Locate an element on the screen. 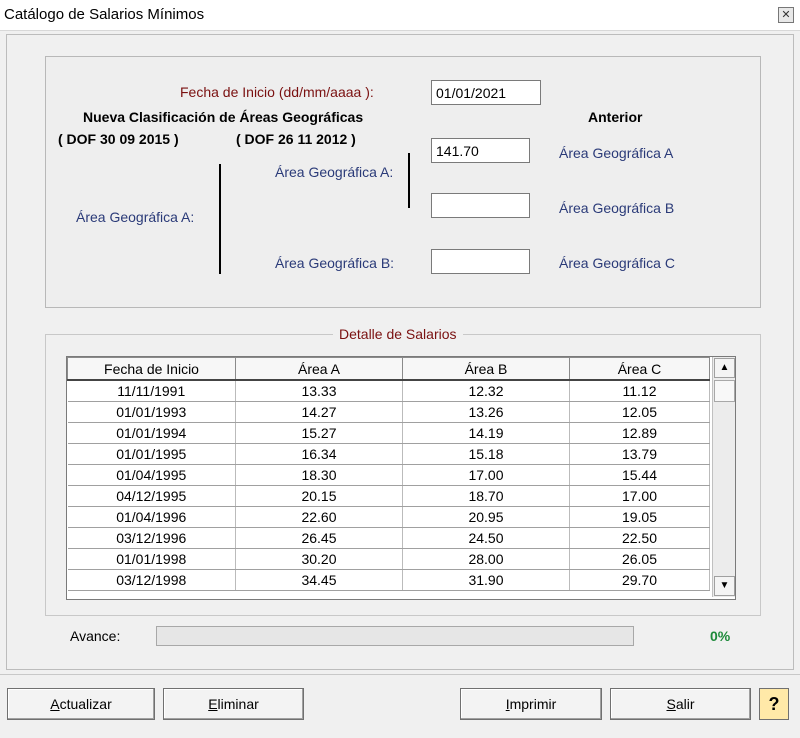 The height and width of the screenshot is (738, 800). table-row: 01/01/1994 15.27 14.19 12.89 is located at coordinates (388, 433).